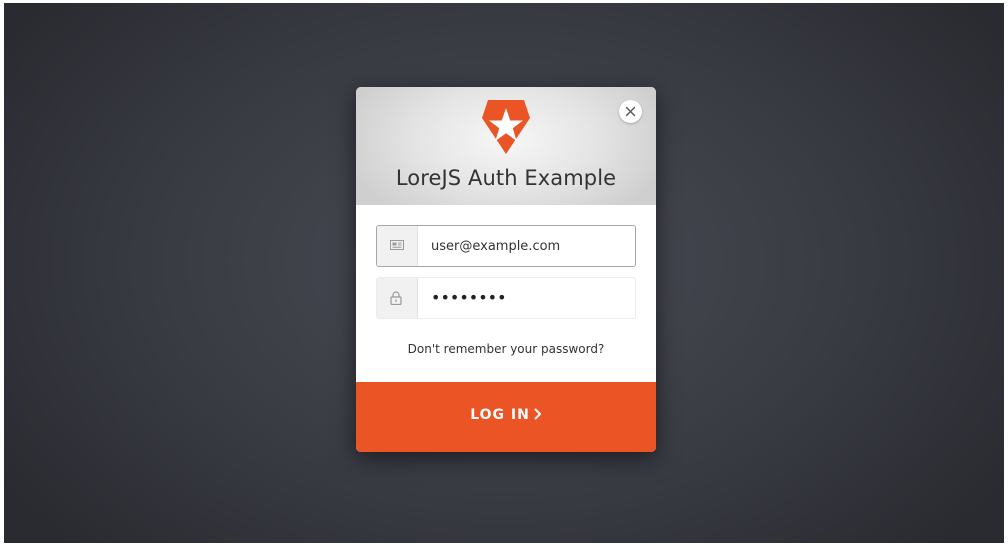 The width and height of the screenshot is (1008, 547). I want to click on close-icon, so click(630, 111).